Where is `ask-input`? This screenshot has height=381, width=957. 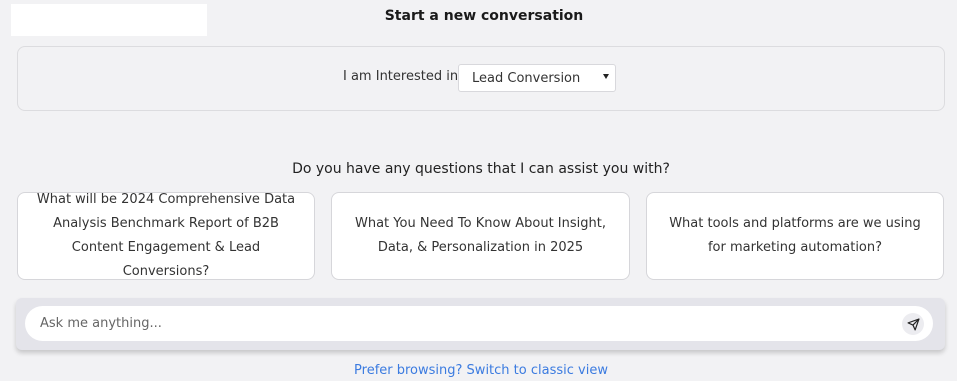
ask-input is located at coordinates (479, 323).